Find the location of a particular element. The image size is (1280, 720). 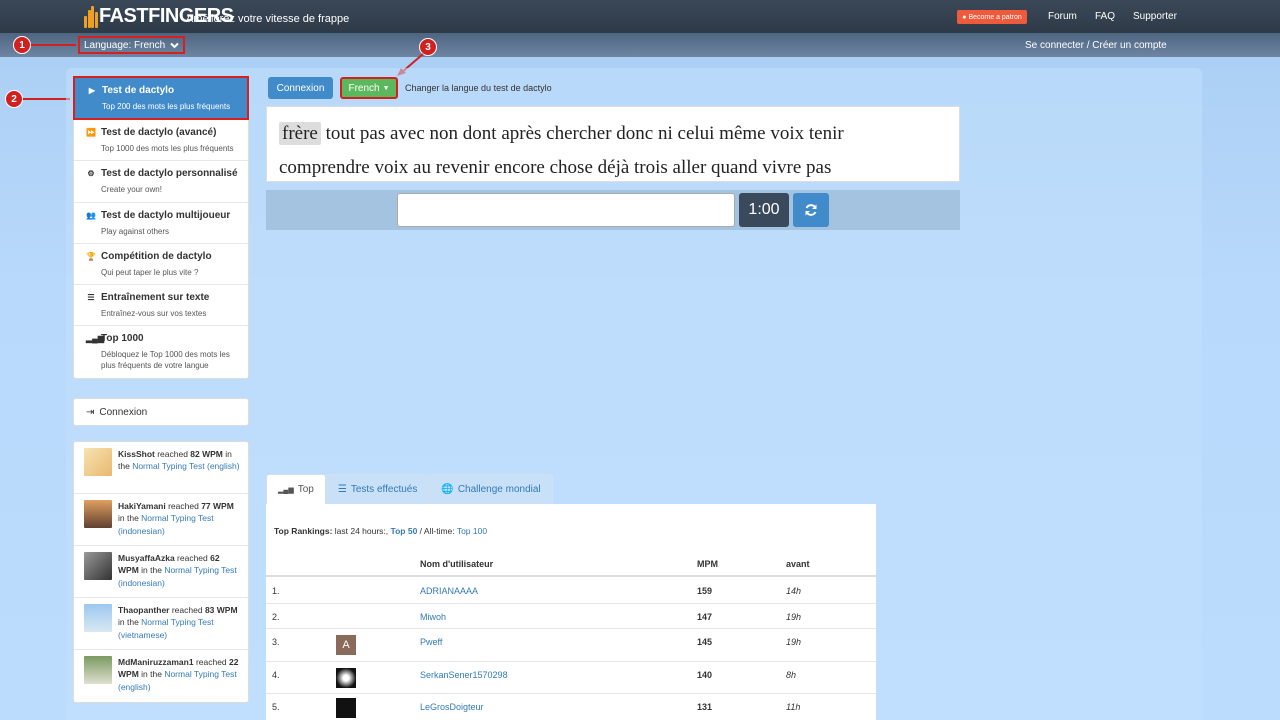

tagline: Améliorez votre vitesse de frappe is located at coordinates (268, 19).